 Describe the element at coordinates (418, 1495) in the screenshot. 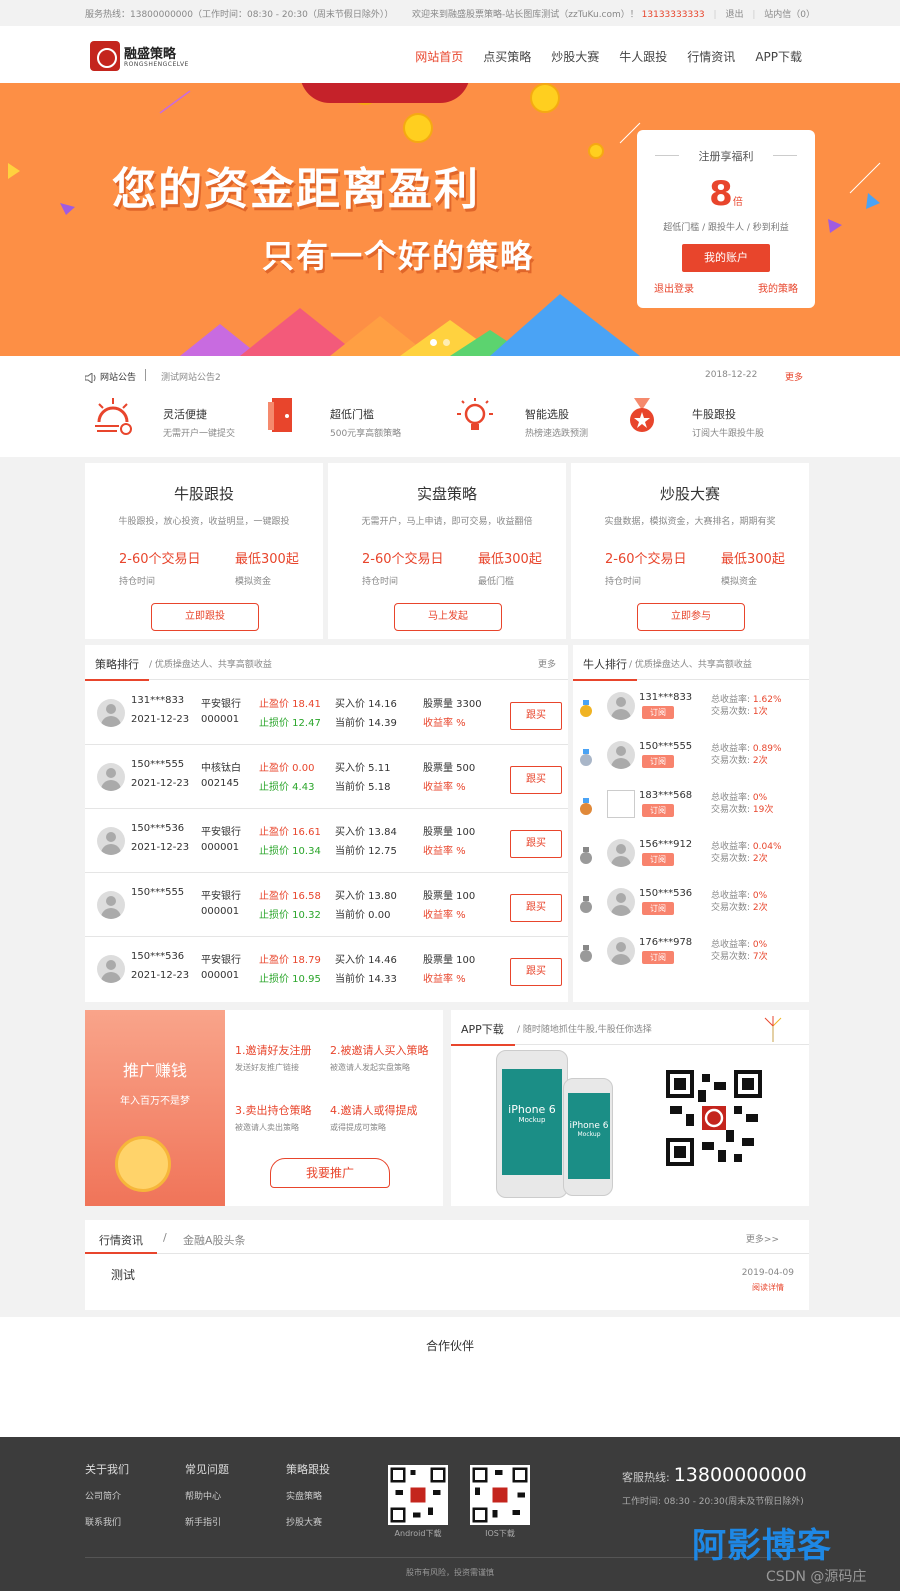

I see `android-qr-code-icon` at that location.